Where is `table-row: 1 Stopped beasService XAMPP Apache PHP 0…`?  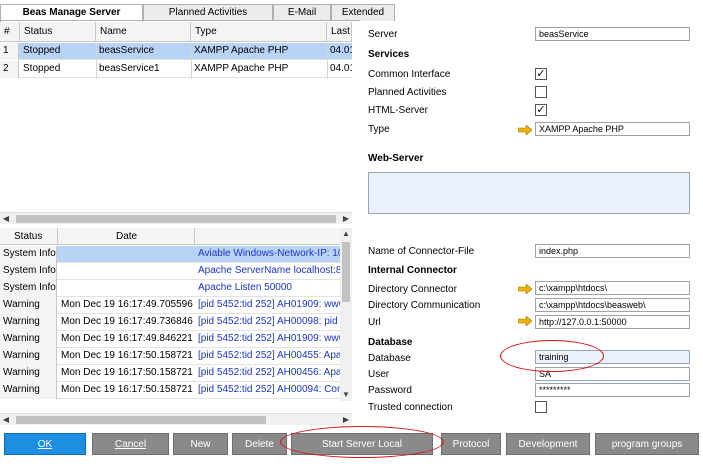
table-row: 1 Stopped beasService XAMPP Apache PHP 0… is located at coordinates (176, 51).